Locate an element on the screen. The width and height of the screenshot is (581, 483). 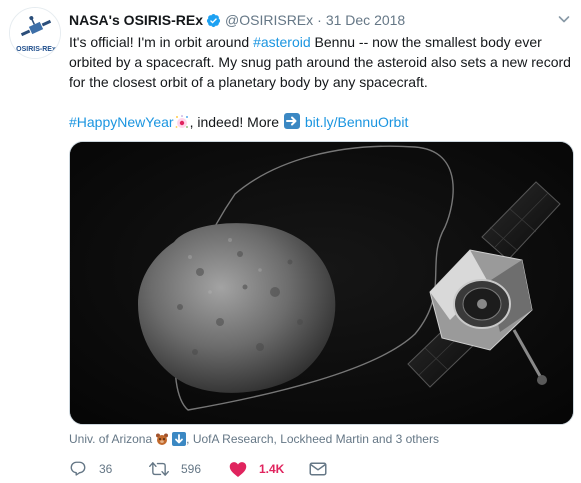
verified-badge-icon is located at coordinates (213, 20).